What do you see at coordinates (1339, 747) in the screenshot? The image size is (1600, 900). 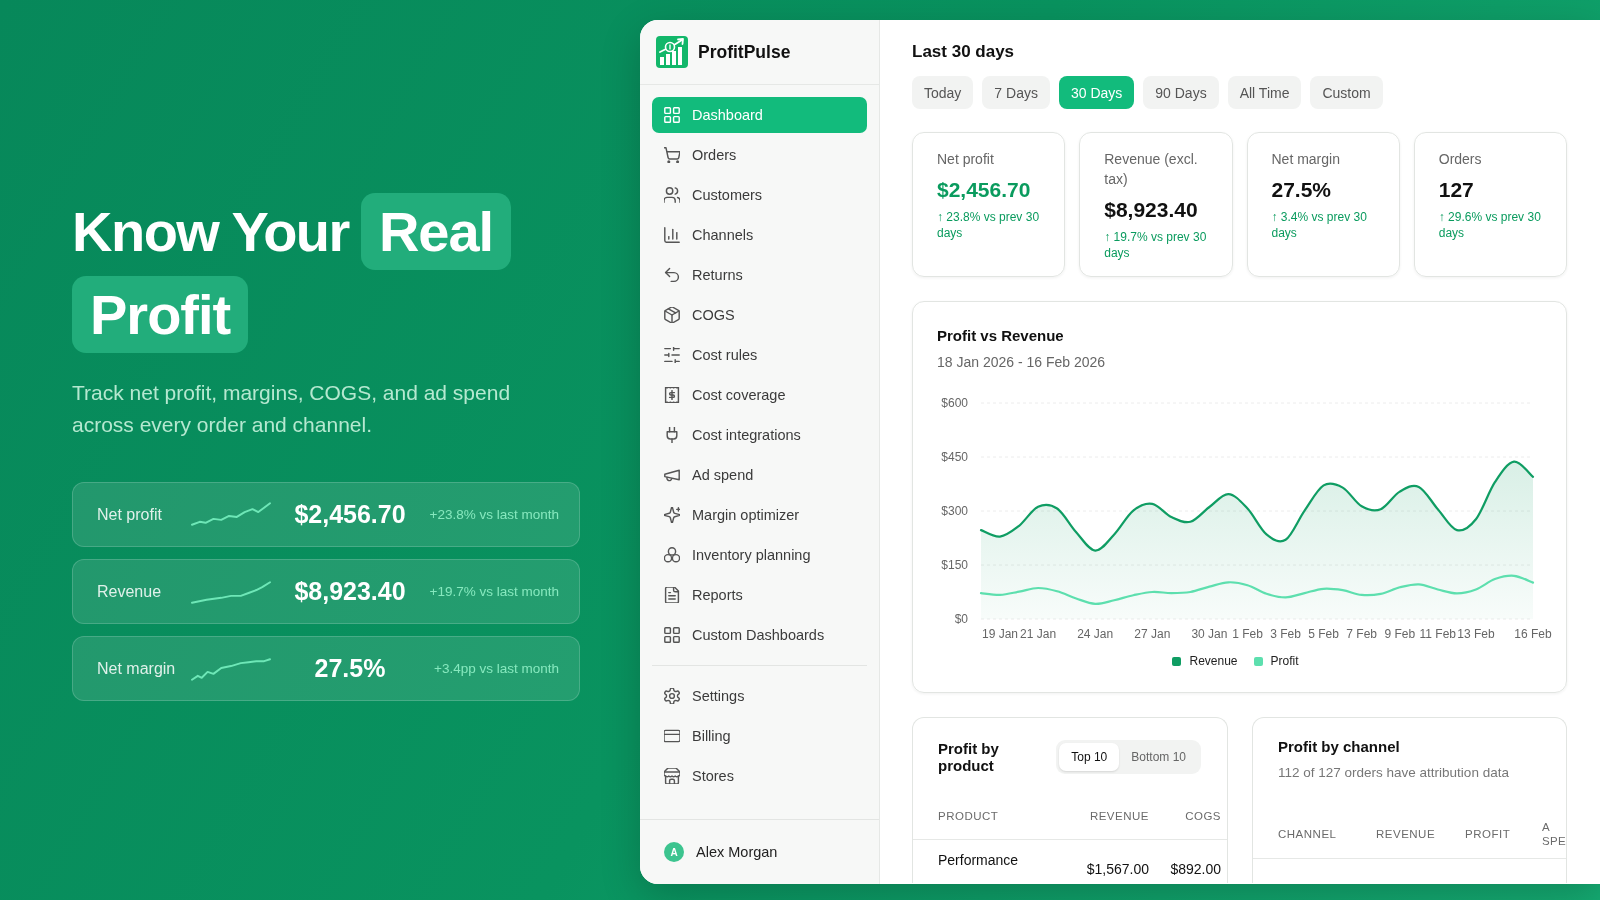 I see `card-title: Profit by channel` at bounding box center [1339, 747].